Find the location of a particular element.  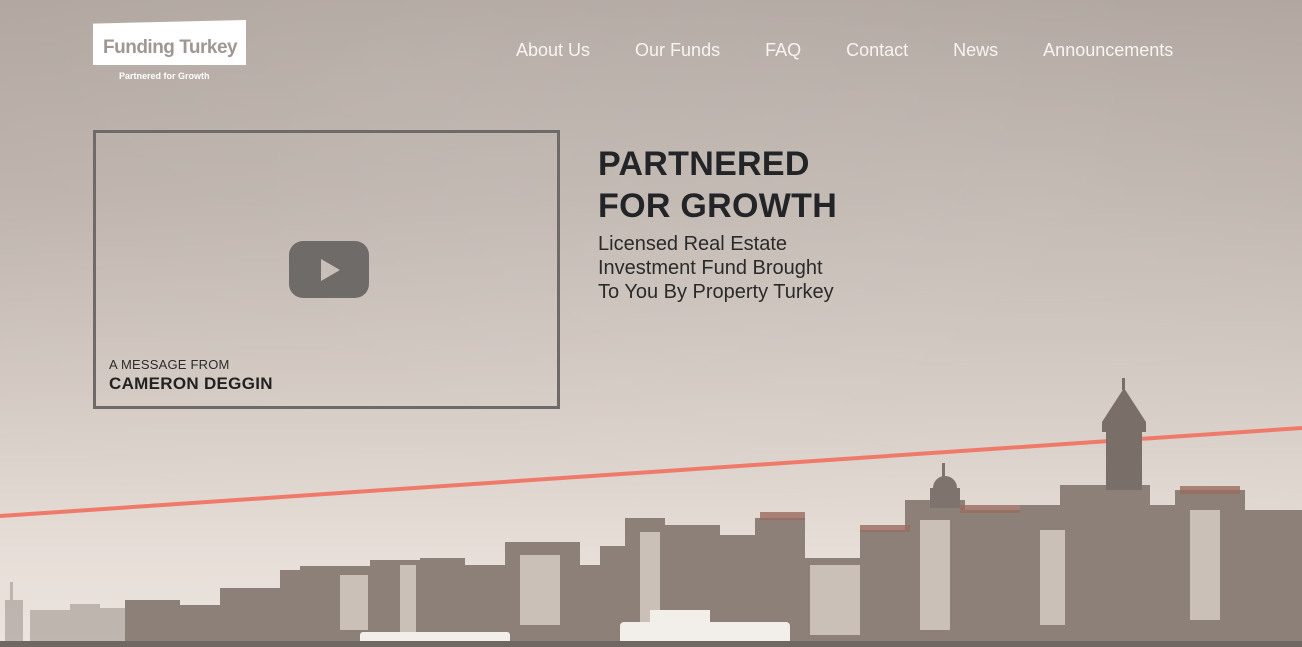

logo: Funding Turkey Partnered for Growth is located at coordinates (169, 52).